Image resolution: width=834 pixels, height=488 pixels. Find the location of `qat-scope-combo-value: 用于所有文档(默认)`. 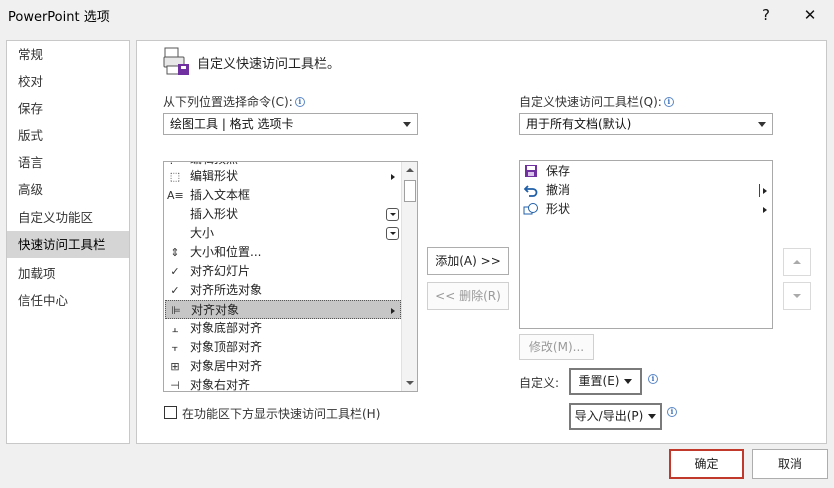

qat-scope-combo-value: 用于所有文档(默认) is located at coordinates (579, 124).